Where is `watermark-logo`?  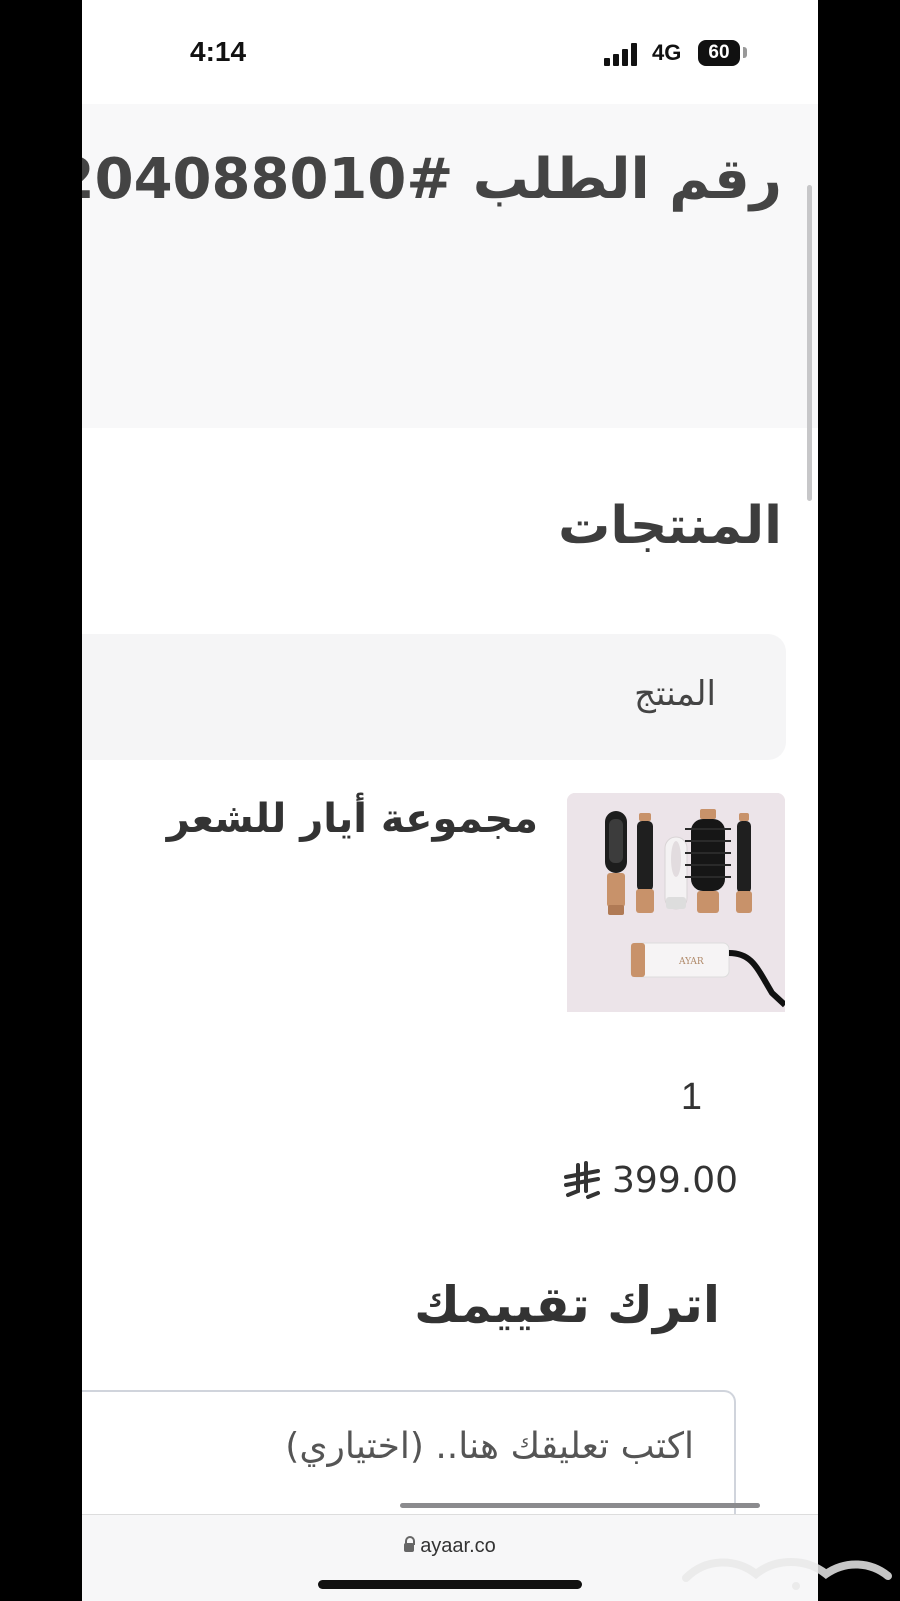
watermark-logo is located at coordinates (787, 1574).